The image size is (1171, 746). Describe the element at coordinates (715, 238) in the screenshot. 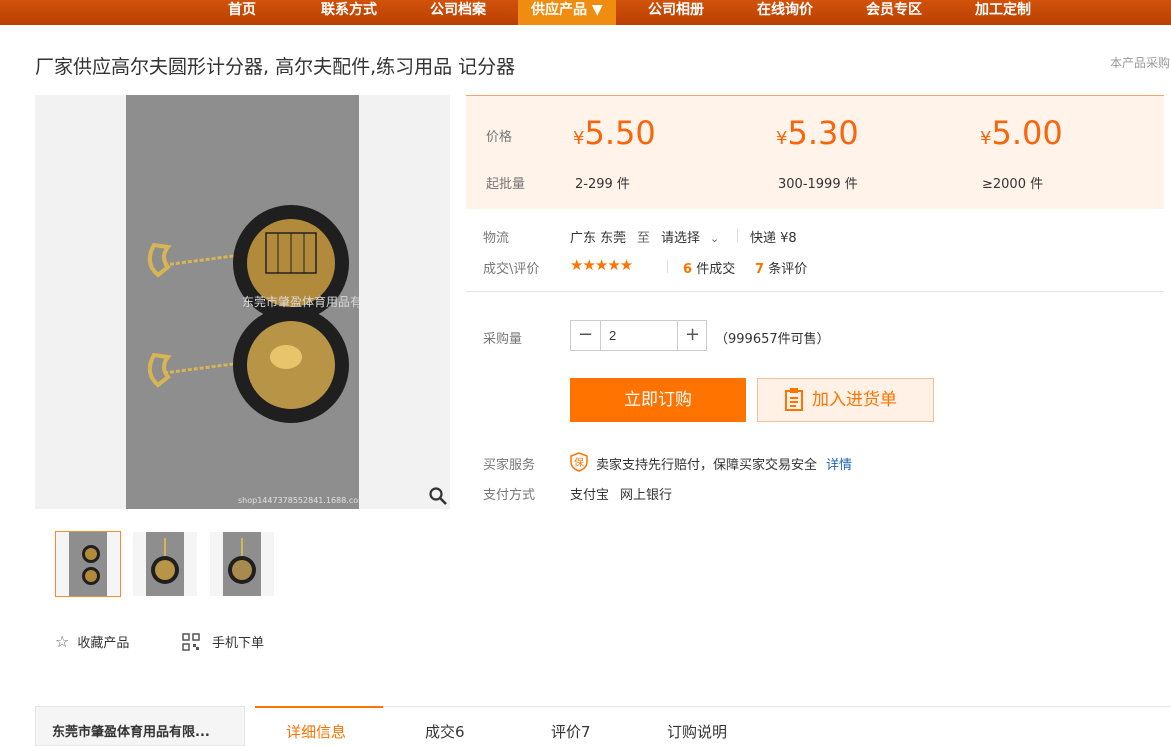

I see `chevron-down-icon: ⌄` at that location.